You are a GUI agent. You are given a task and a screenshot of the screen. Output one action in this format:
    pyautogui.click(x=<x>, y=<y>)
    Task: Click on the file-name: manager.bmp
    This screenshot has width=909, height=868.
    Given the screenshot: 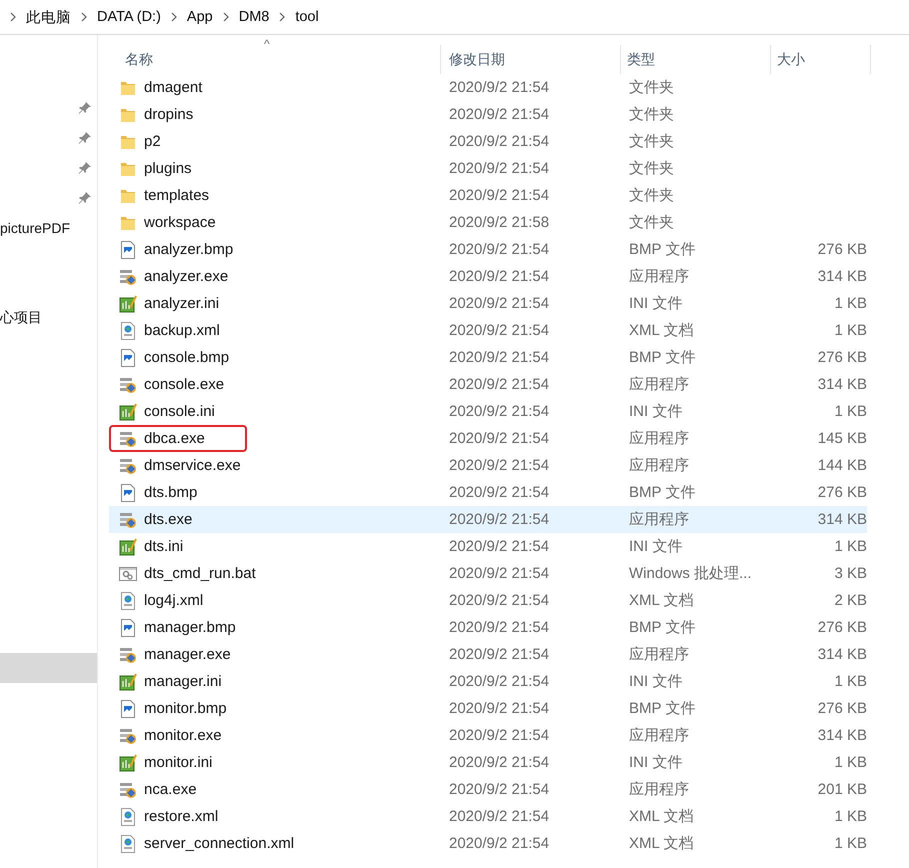 What is the action you would take?
    pyautogui.click(x=190, y=627)
    